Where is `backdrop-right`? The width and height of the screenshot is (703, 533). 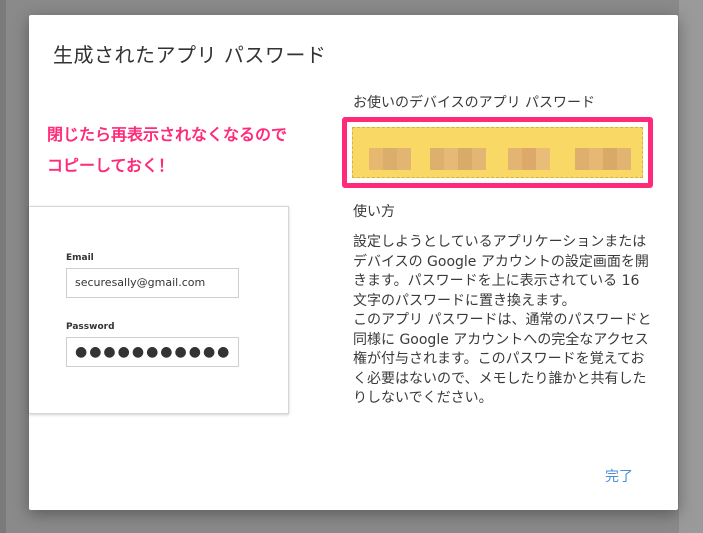
backdrop-right is located at coordinates (691, 266).